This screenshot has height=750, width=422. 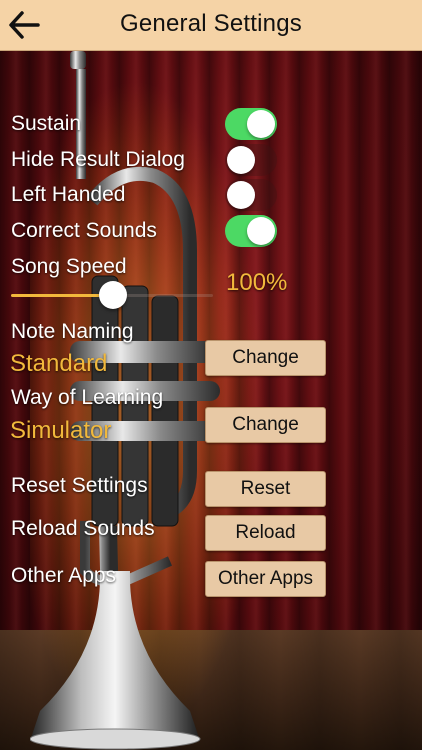 What do you see at coordinates (69, 266) in the screenshot?
I see `song-speed-label: Song Speed` at bounding box center [69, 266].